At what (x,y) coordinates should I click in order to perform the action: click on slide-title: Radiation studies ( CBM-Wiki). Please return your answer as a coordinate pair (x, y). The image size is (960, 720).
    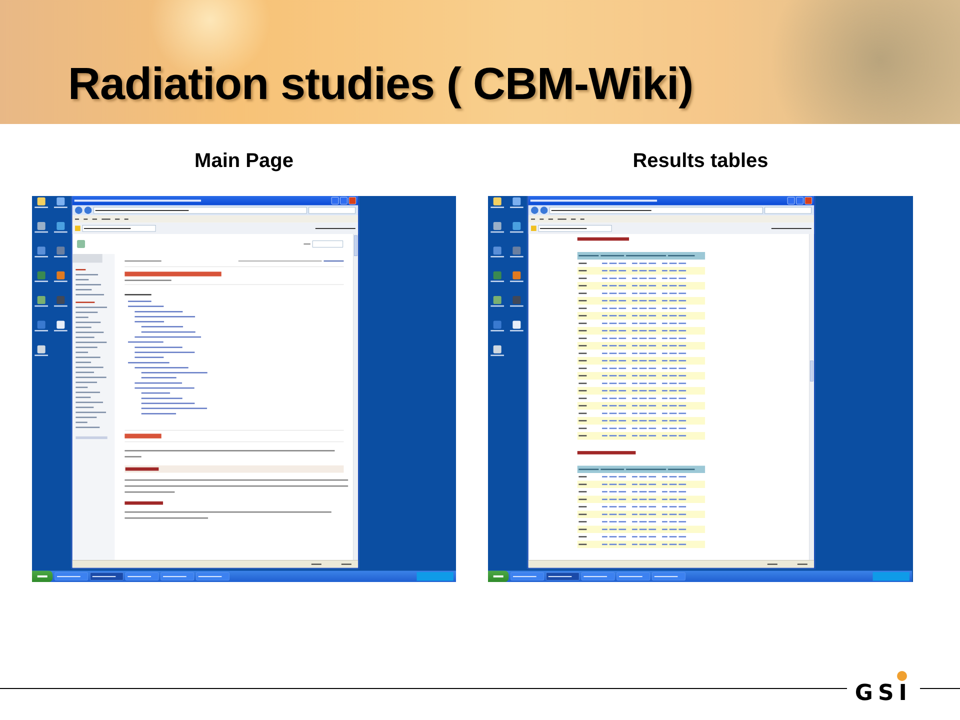
    Looking at the image, I should click on (381, 84).